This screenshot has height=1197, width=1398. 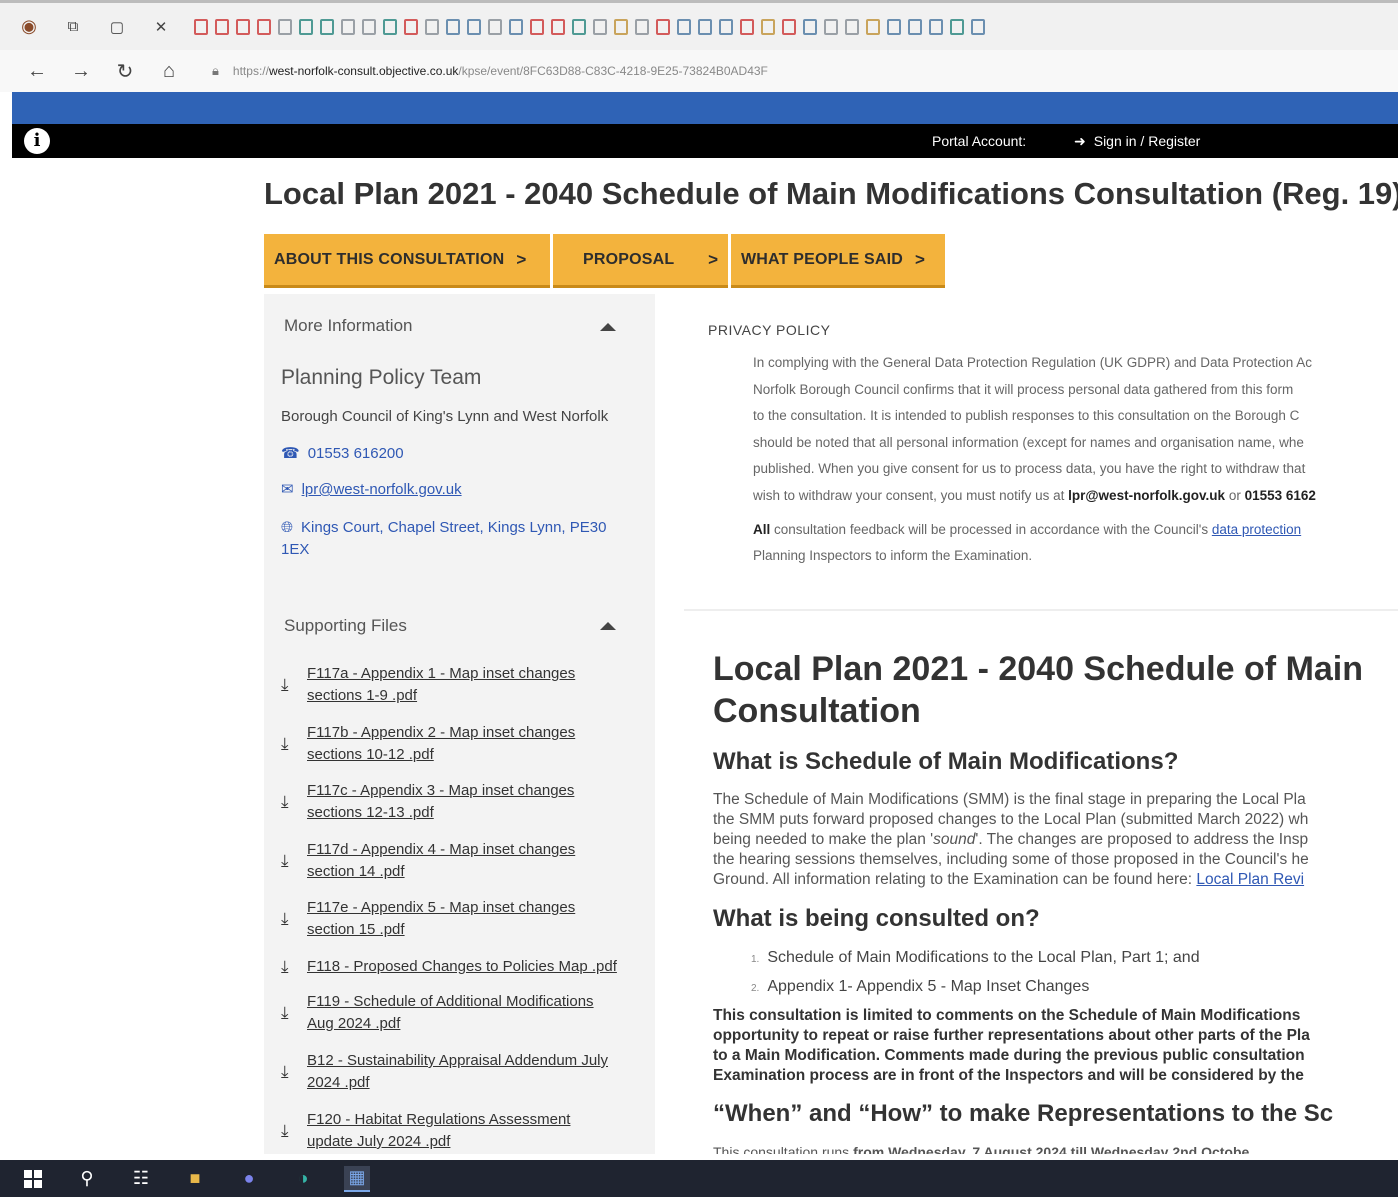 I want to click on tab-actions-icon: ▢, so click(x=117, y=27).